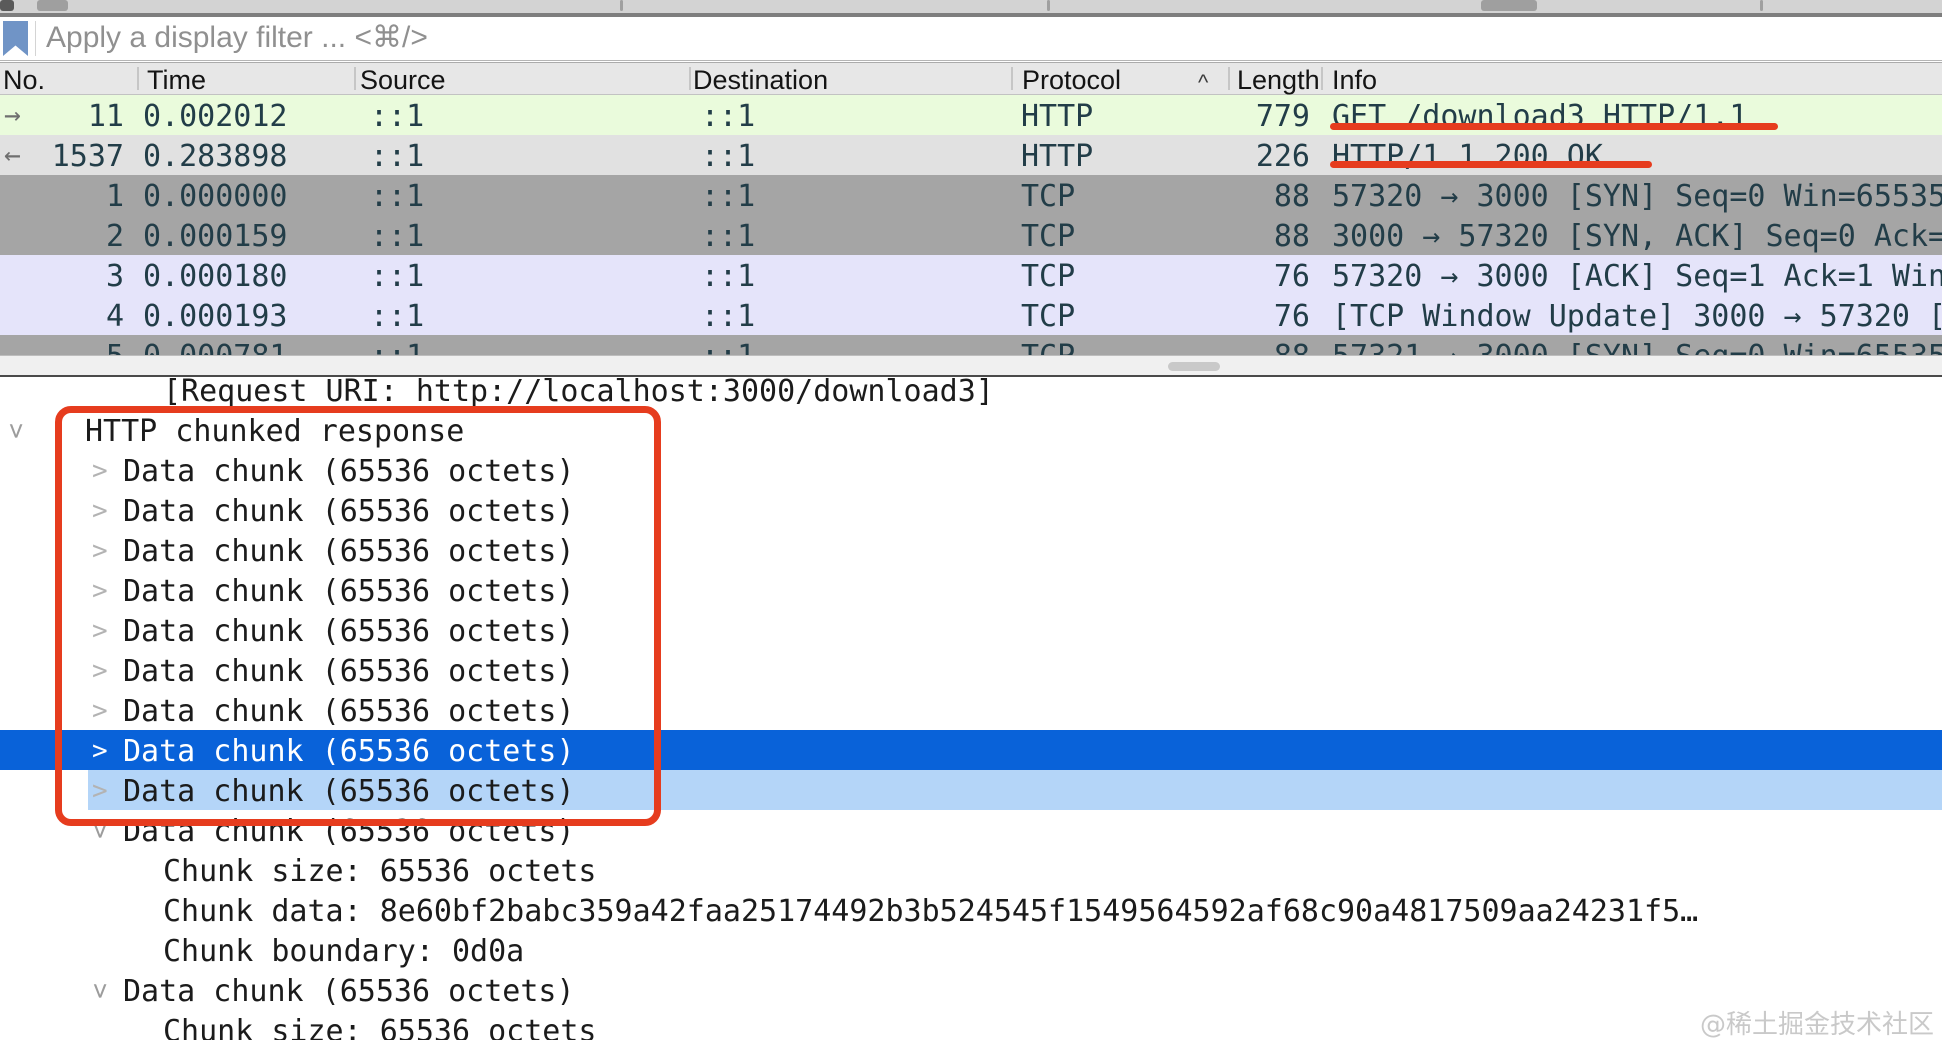 This screenshot has width=1942, height=1040. Describe the element at coordinates (1816, 1025) in the screenshot. I see `watermark: @稀土掘金技术社区` at that location.